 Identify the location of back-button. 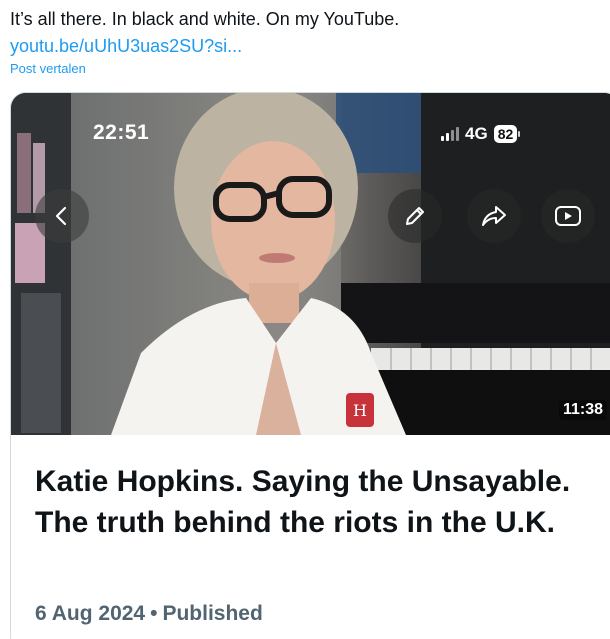
(62, 216).